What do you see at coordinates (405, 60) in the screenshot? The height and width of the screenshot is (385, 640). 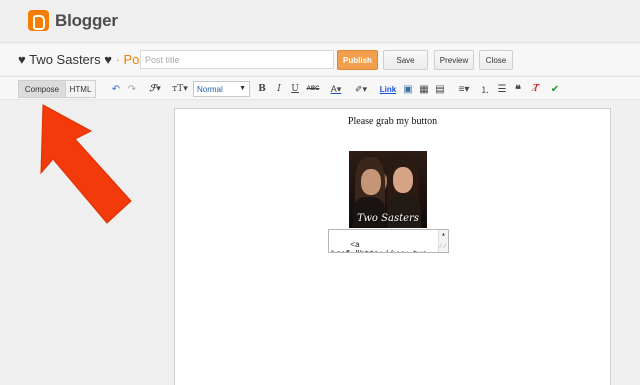 I see `save-button: Save` at bounding box center [405, 60].